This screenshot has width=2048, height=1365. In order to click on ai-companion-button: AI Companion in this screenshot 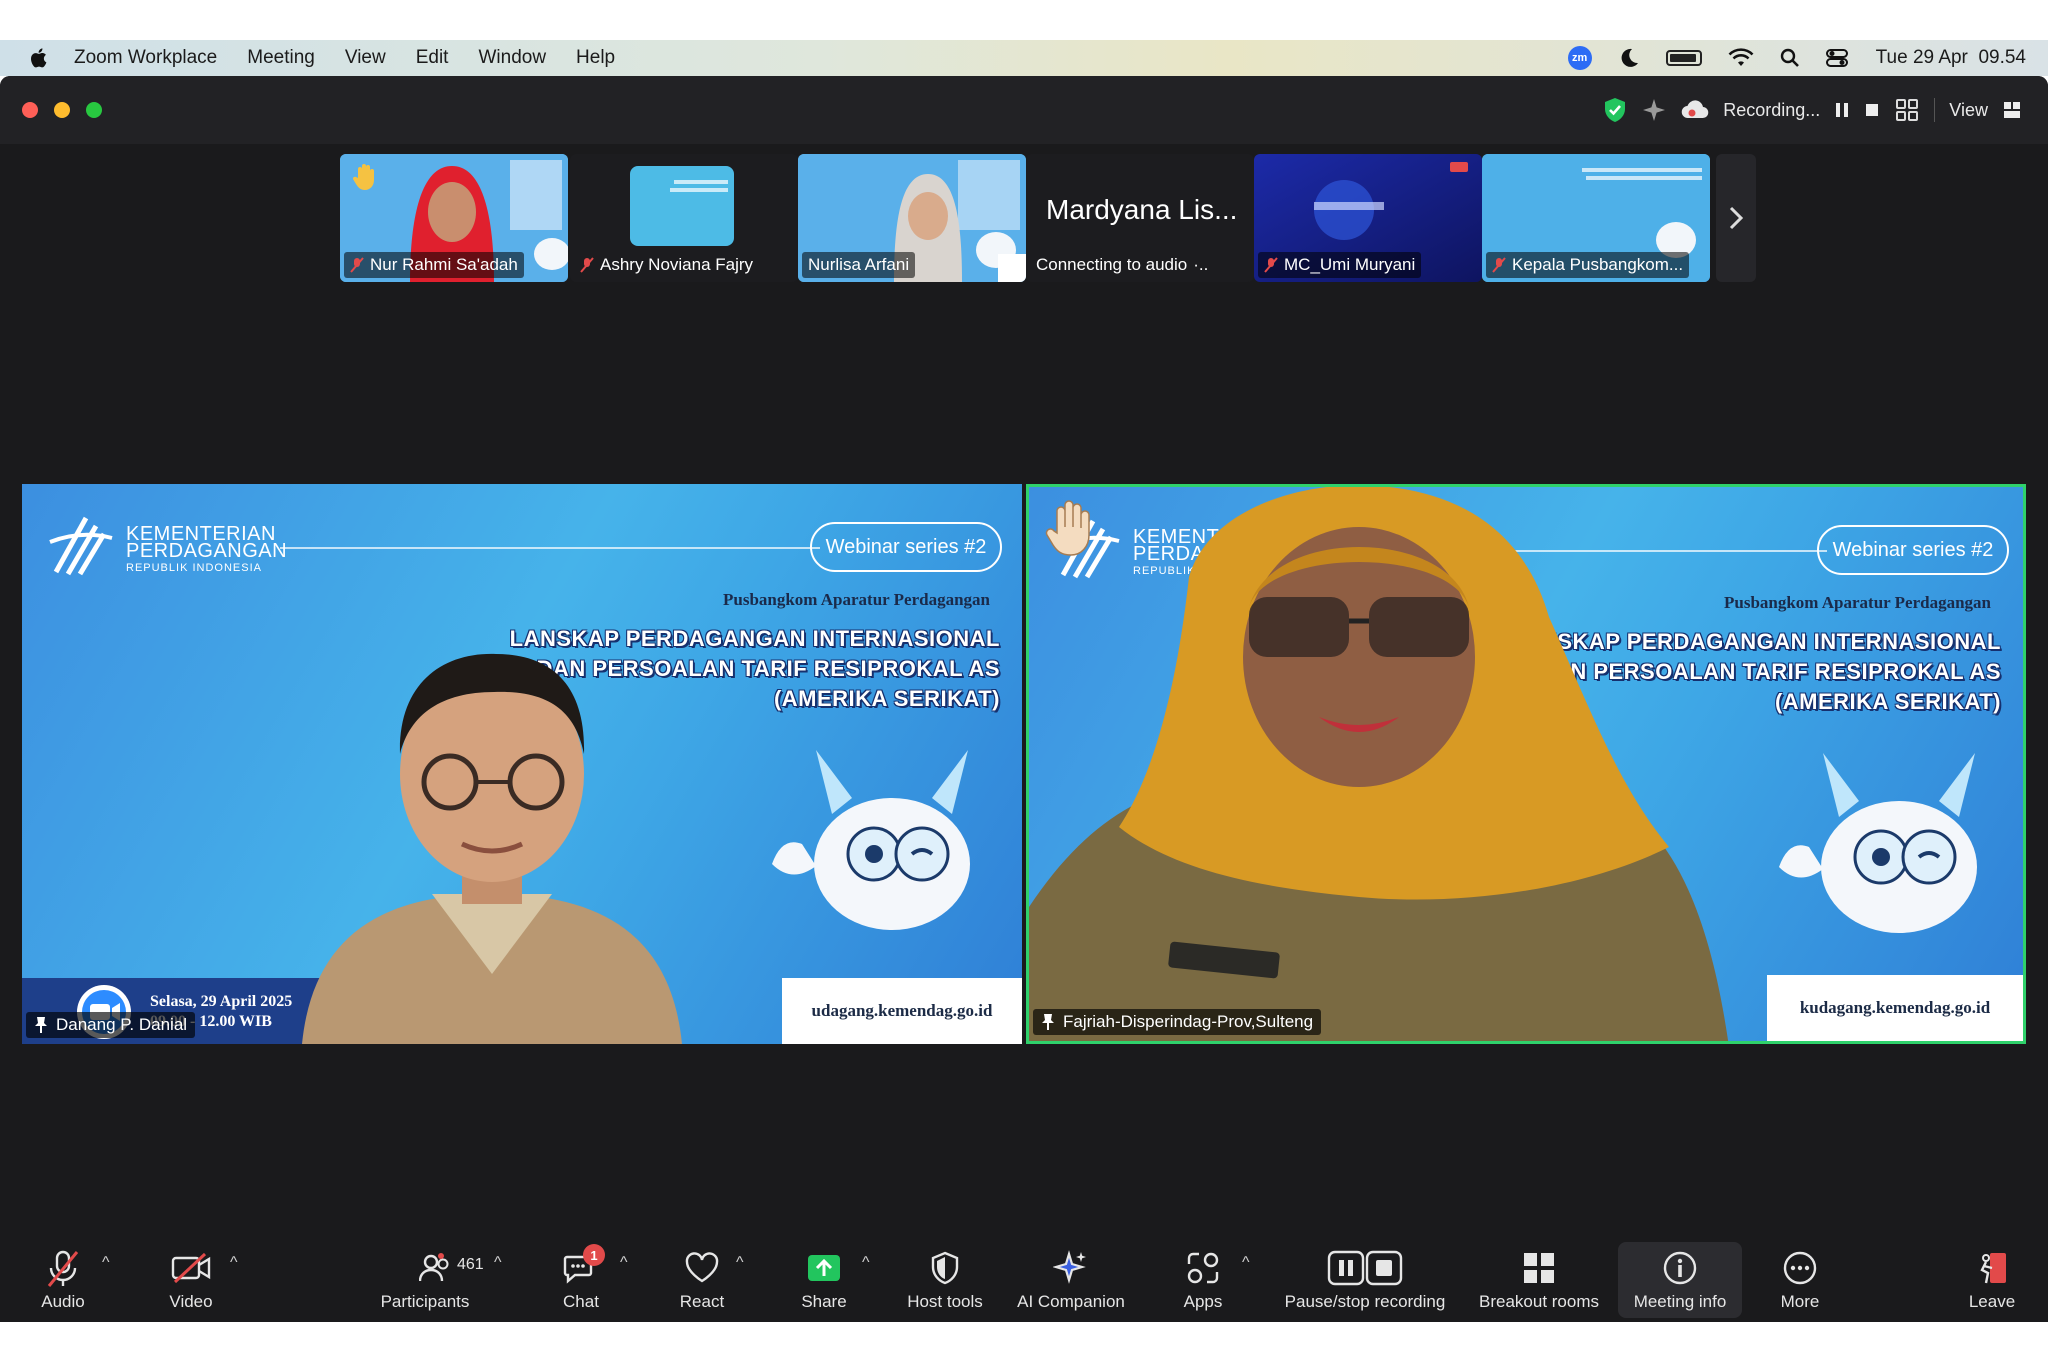, I will do `click(1071, 1280)`.